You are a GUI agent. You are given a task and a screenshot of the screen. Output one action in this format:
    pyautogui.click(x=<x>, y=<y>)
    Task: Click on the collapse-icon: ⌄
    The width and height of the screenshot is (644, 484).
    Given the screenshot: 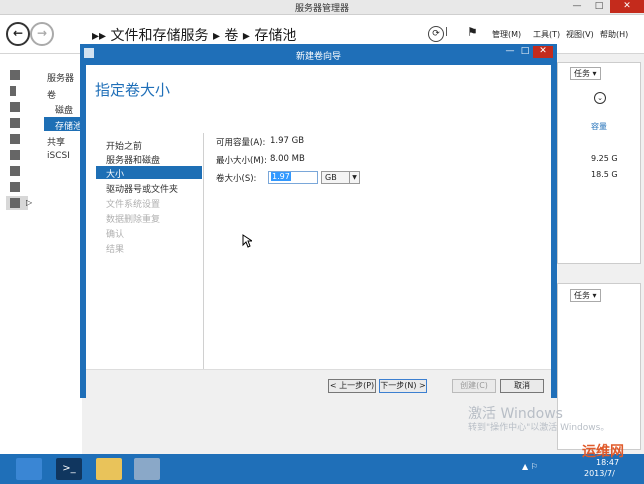 What is the action you would take?
    pyautogui.click(x=600, y=98)
    